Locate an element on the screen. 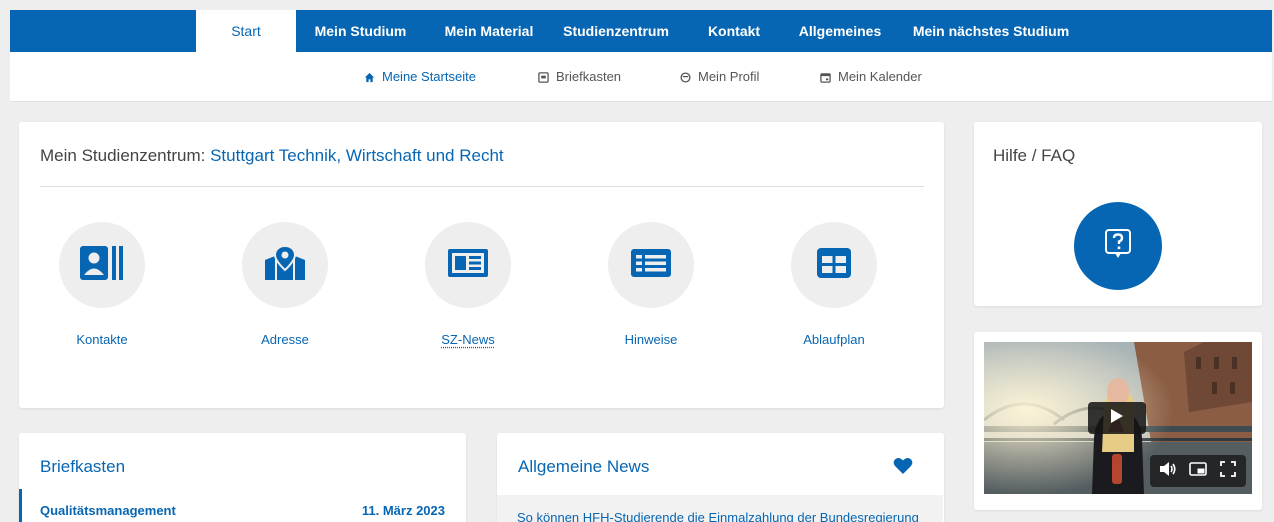 The image size is (1274, 522). tab-studienzentrum: Studienzentrum is located at coordinates (616, 31).